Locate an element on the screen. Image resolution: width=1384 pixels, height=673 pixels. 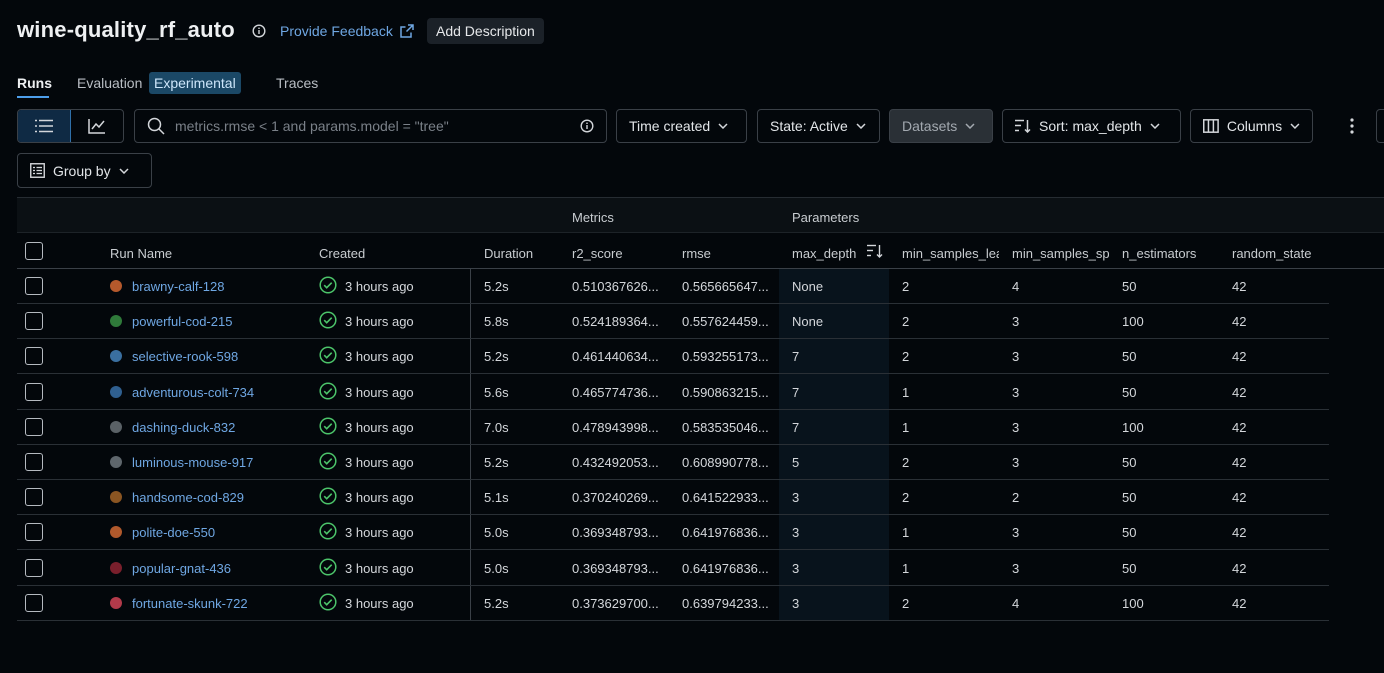
more-options-button is located at coordinates (1352, 126).